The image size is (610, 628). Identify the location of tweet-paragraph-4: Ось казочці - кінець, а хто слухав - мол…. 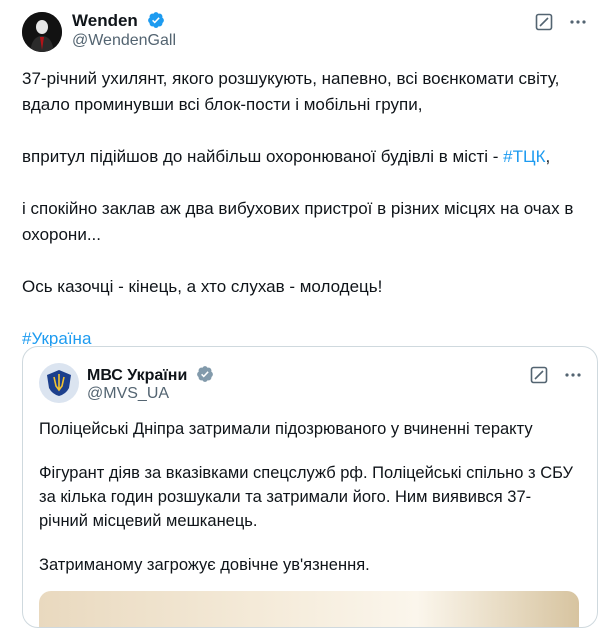
(202, 286).